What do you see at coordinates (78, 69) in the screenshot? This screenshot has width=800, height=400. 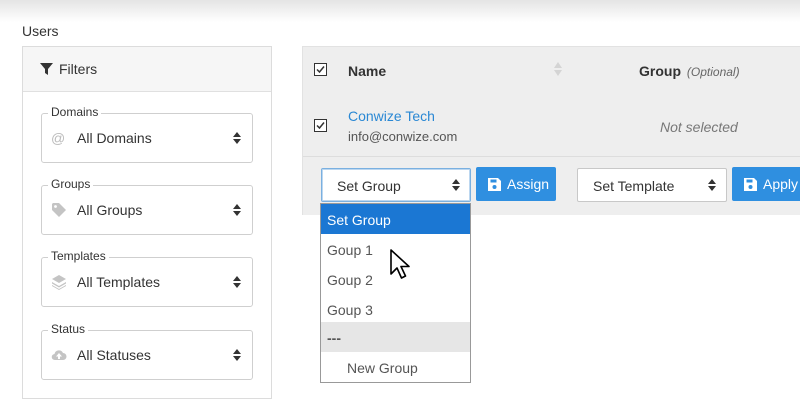 I see `filters-title: Filters` at bounding box center [78, 69].